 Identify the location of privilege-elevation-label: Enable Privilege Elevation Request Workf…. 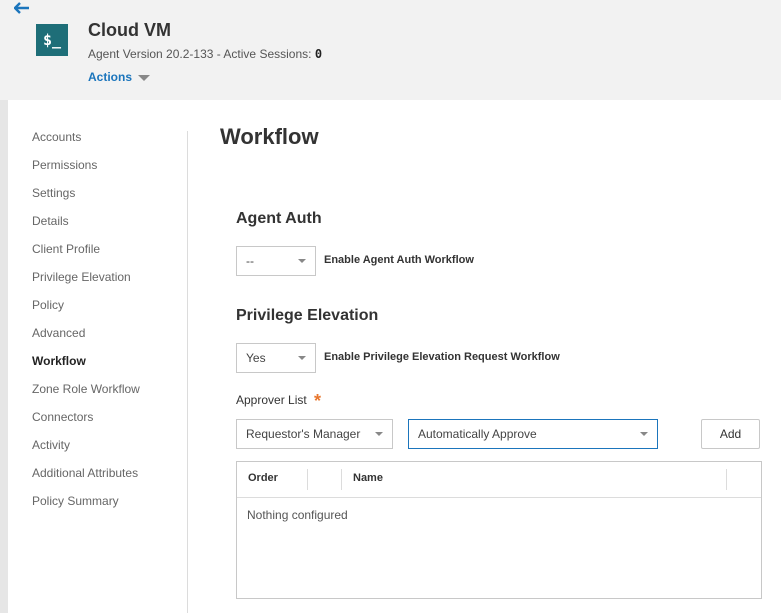
(442, 357).